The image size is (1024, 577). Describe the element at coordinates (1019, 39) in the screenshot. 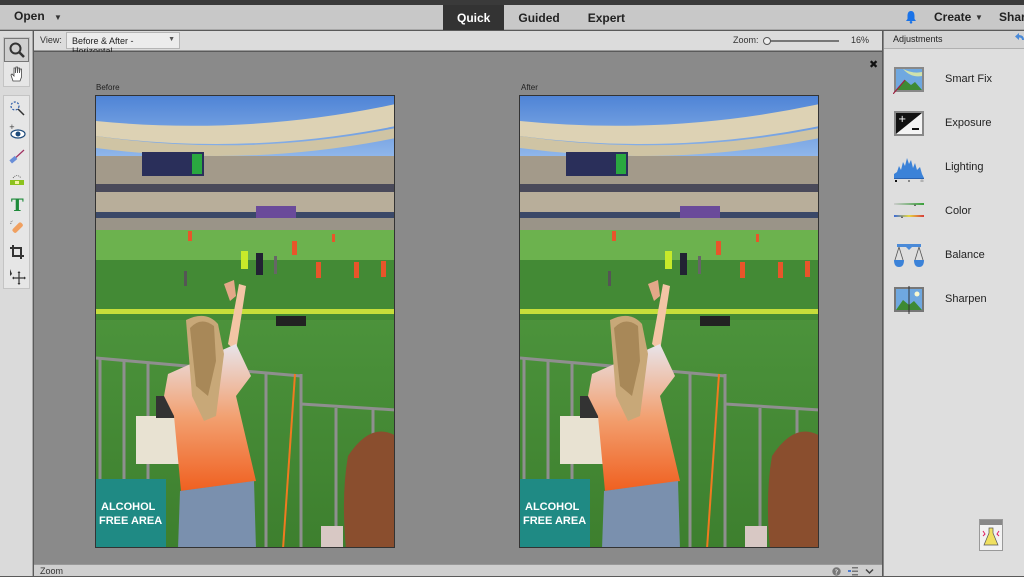

I see `reset-icon` at that location.